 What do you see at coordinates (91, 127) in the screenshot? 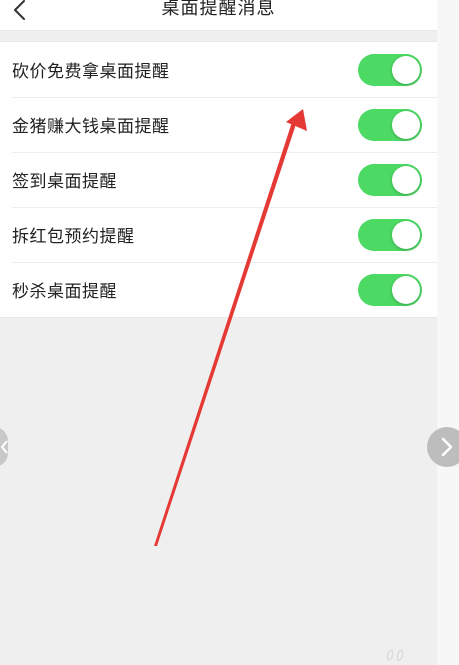
I see `list-item-label: 金猪赚大钱桌面提醒` at bounding box center [91, 127].